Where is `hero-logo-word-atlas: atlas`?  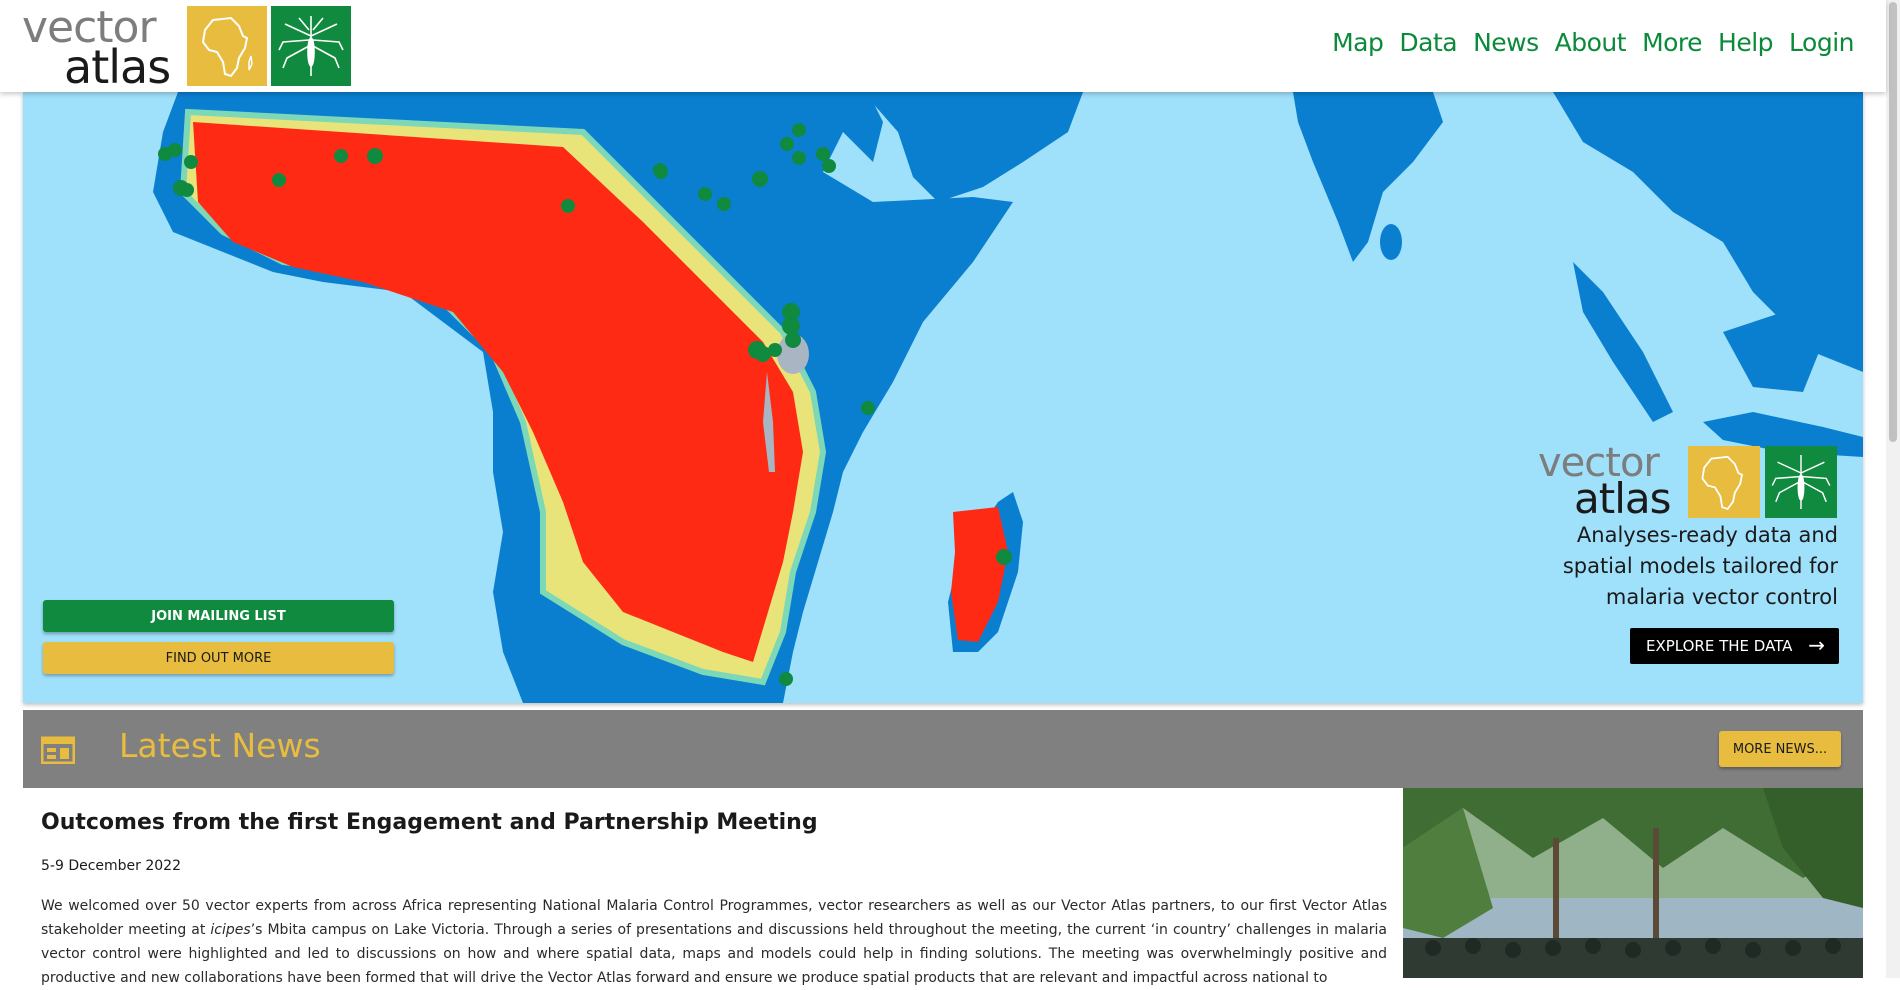
hero-logo-word-atlas: atlas is located at coordinates (1622, 498).